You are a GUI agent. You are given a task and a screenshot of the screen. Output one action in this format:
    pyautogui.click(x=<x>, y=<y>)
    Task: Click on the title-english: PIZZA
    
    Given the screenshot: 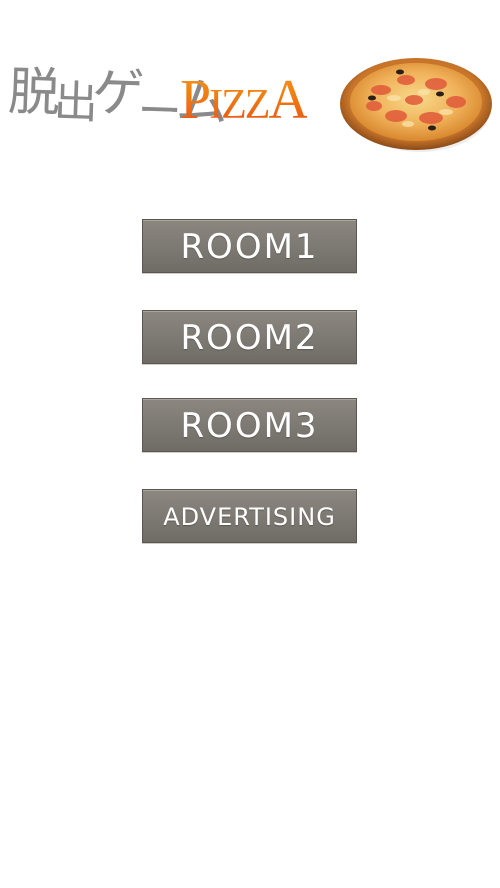 What is the action you would take?
    pyautogui.click(x=243, y=102)
    